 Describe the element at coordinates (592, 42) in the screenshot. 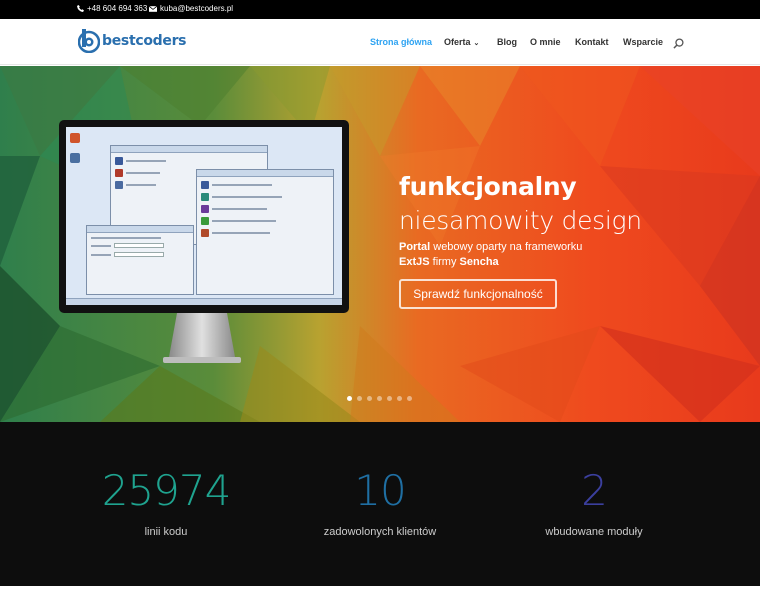

I see `nav-item-kontakt: Kontakt` at that location.